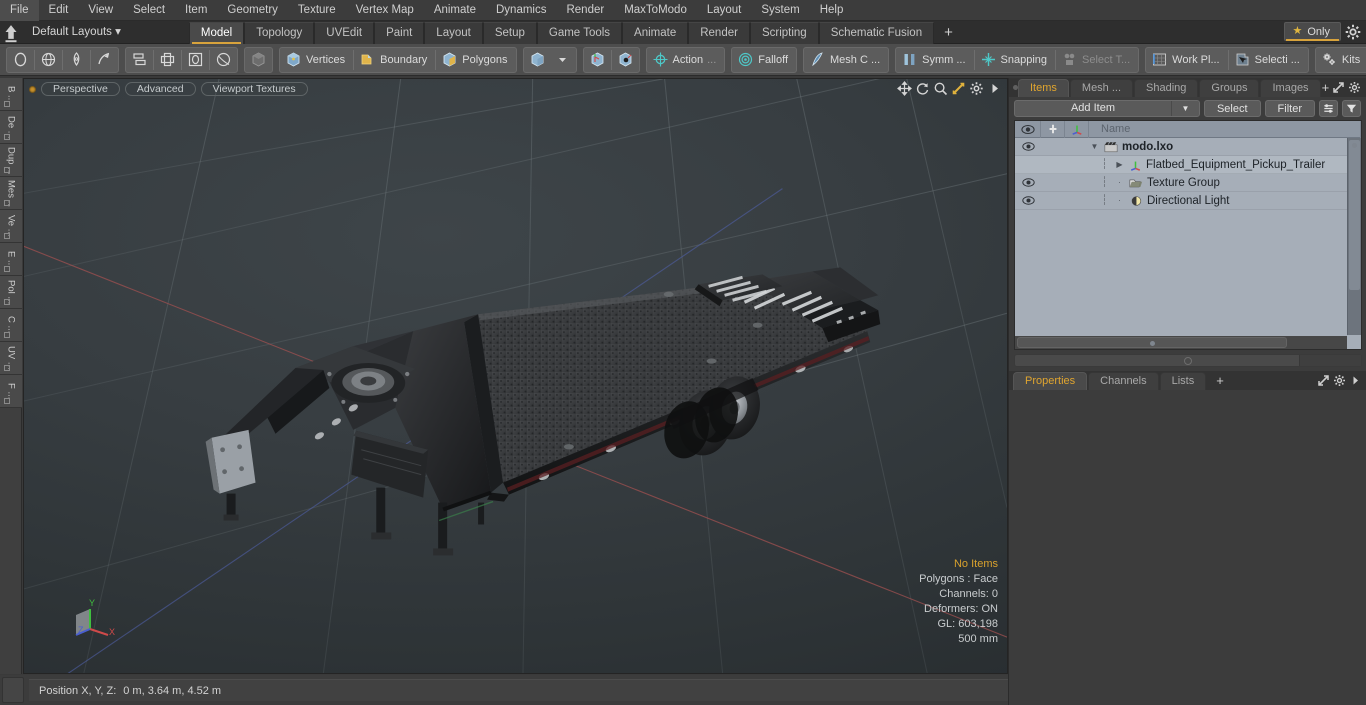  What do you see at coordinates (139, 60) in the screenshot?
I see `align-stack-icon` at bounding box center [139, 60].